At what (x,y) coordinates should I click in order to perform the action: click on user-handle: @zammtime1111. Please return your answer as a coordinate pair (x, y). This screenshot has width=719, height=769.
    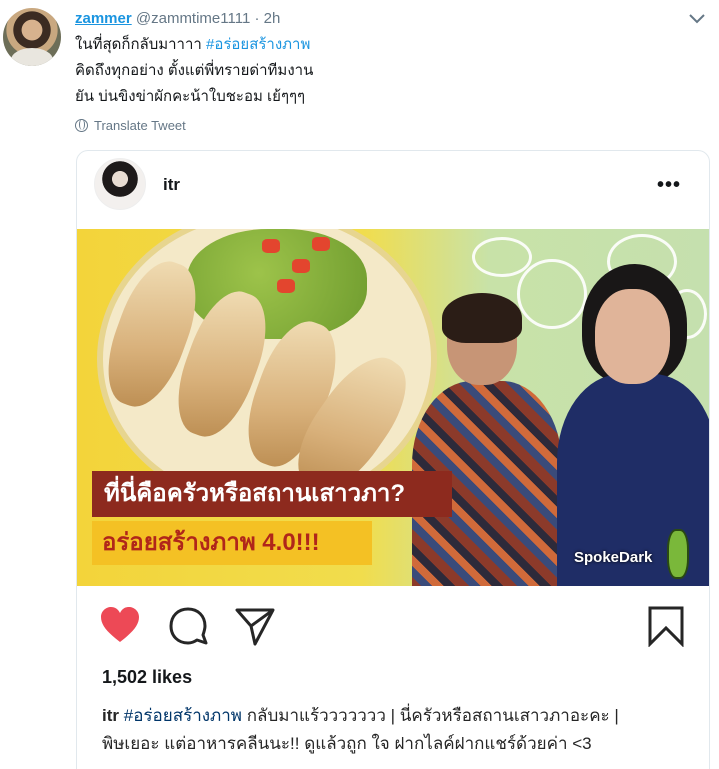
    Looking at the image, I should click on (193, 18).